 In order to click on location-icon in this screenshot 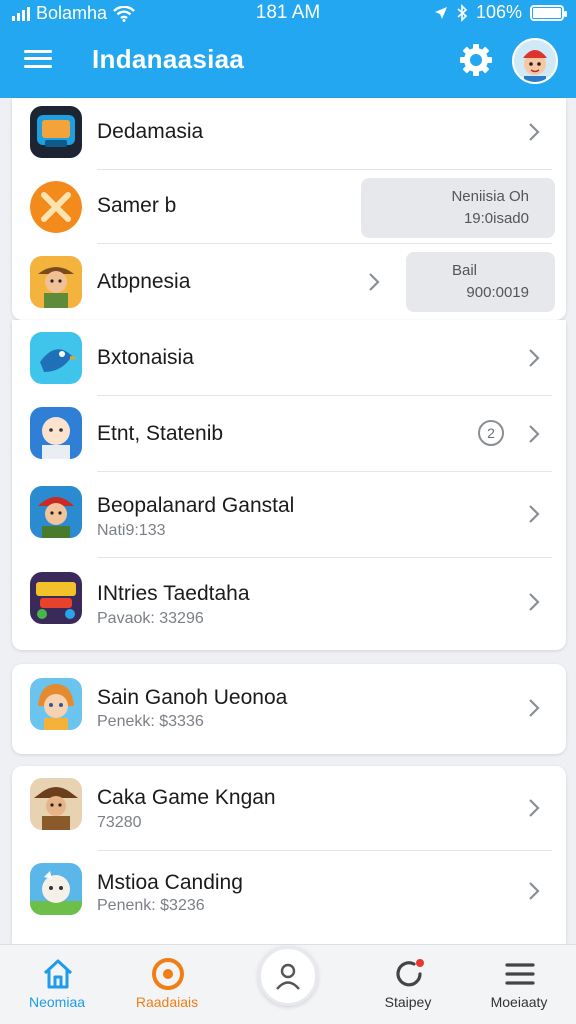, I will do `click(440, 12)`.